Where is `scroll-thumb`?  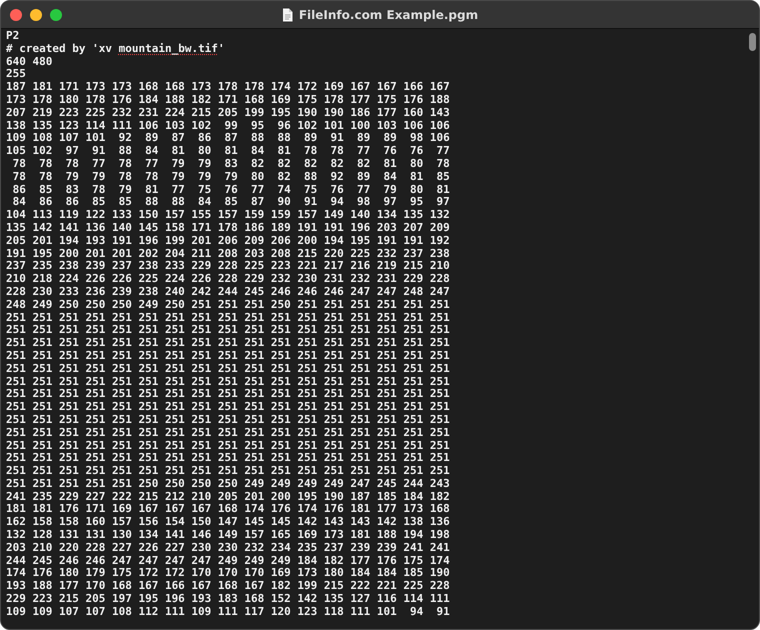 scroll-thumb is located at coordinates (752, 42).